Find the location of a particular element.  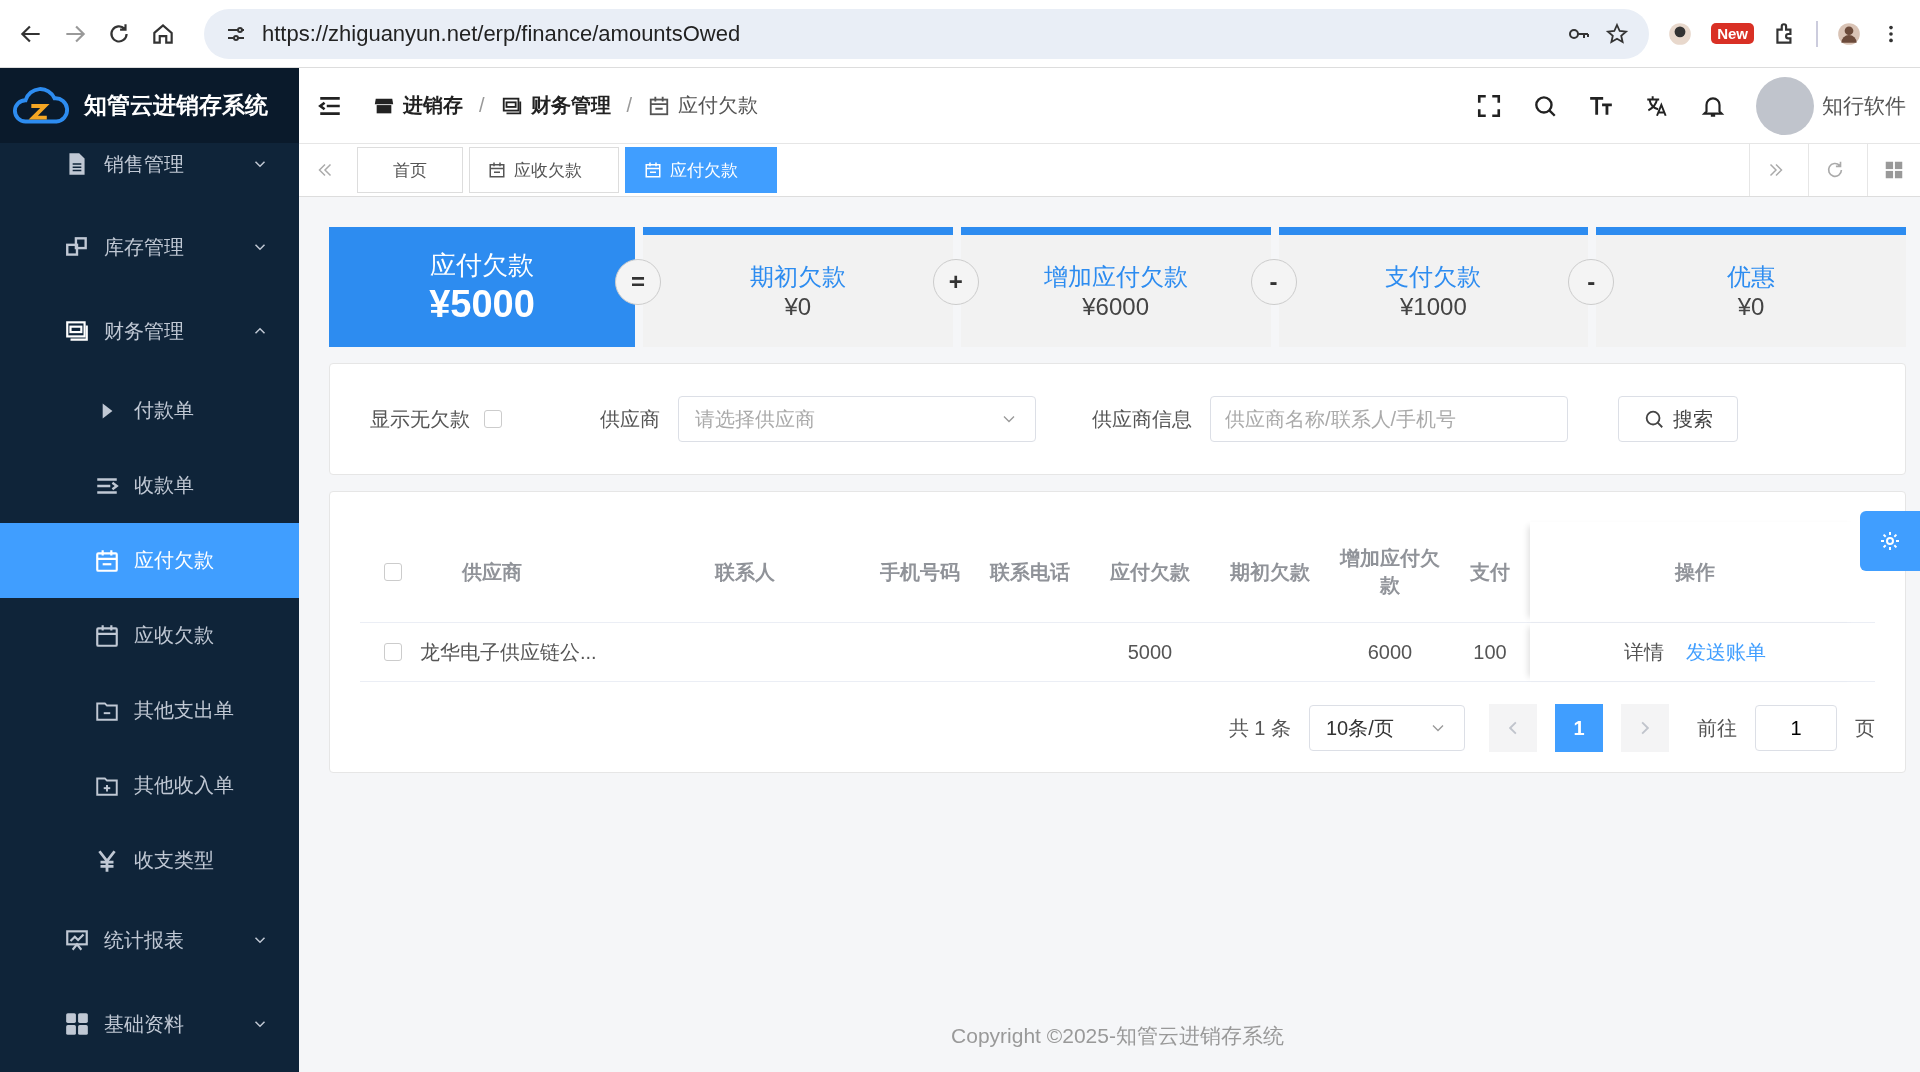

sidebar-submenu-item: 其他支出单 is located at coordinates (149, 710).